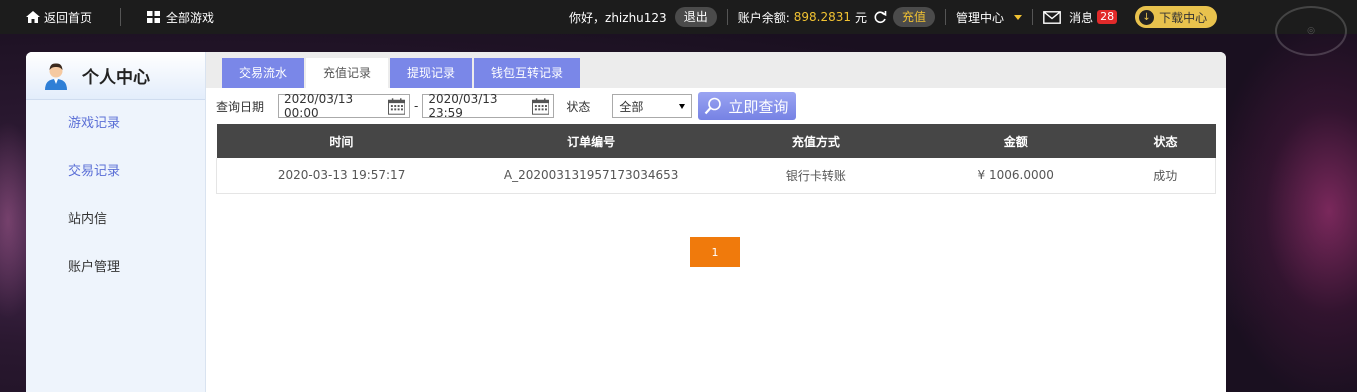  I want to click on search-button: 立即查询, so click(747, 106).